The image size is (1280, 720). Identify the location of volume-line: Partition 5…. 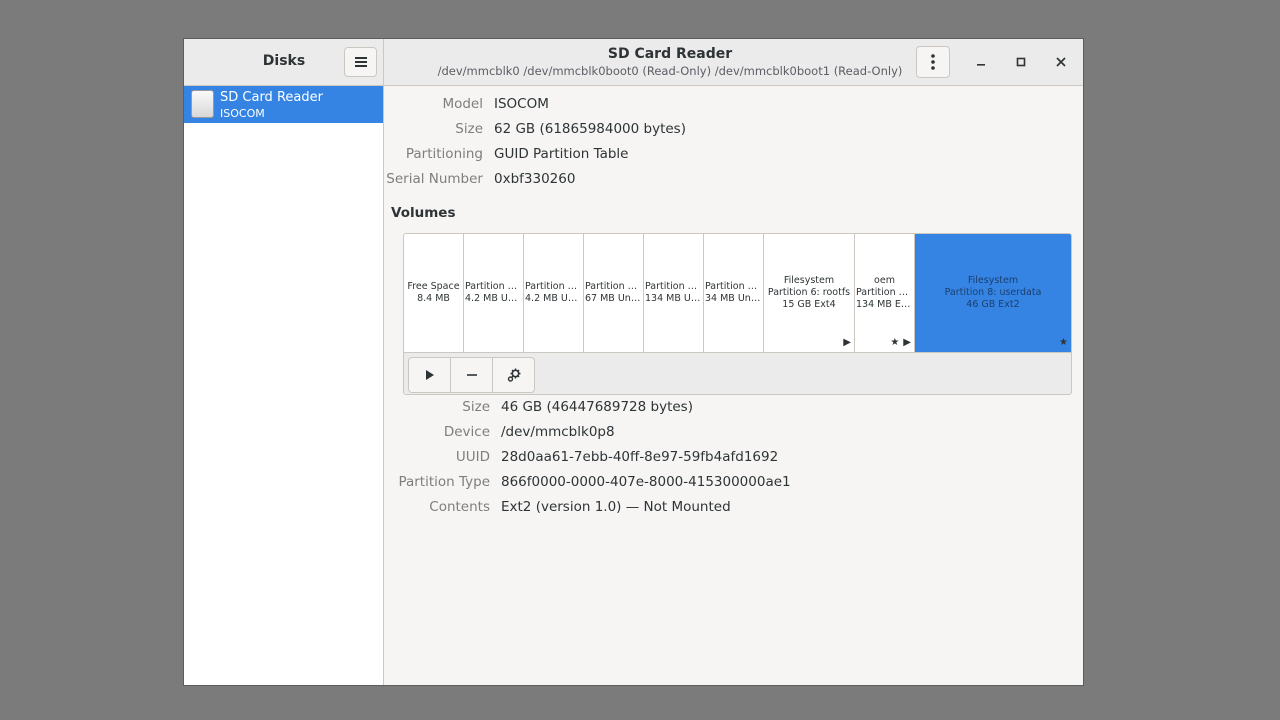
(734, 286).